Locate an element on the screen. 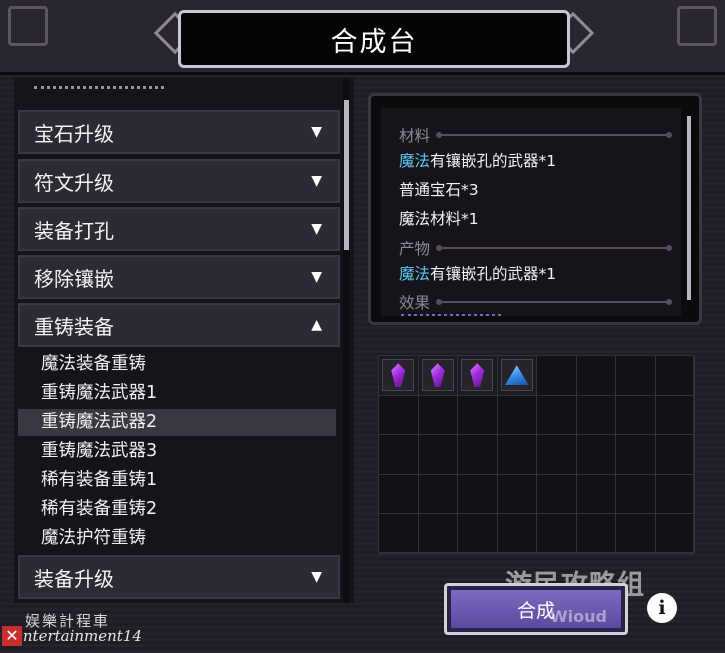 This screenshot has width=725, height=653. clipped-item-above is located at coordinates (99, 90).